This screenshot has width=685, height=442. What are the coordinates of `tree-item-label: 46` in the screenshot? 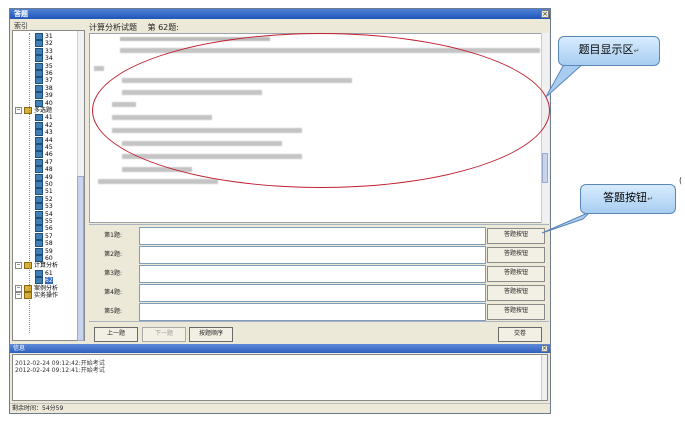 It's located at (49, 155).